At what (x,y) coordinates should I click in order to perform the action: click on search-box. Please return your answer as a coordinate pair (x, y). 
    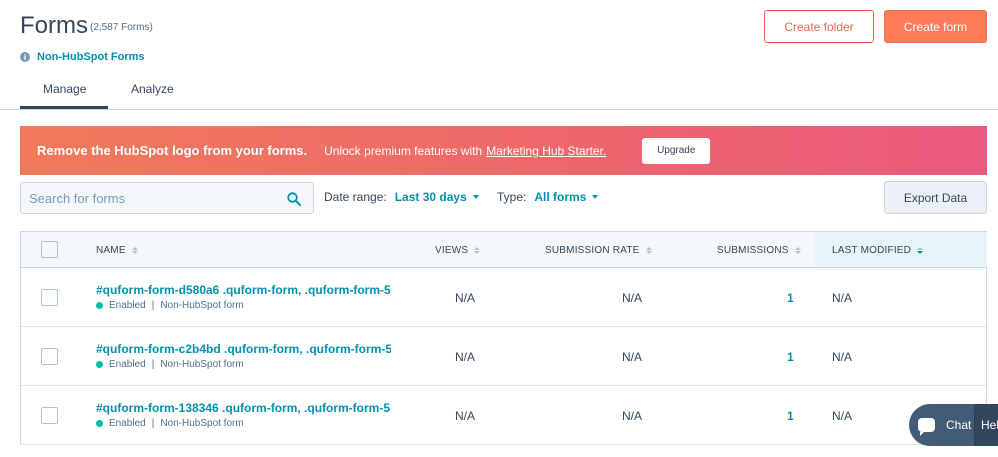
    Looking at the image, I should click on (167, 198).